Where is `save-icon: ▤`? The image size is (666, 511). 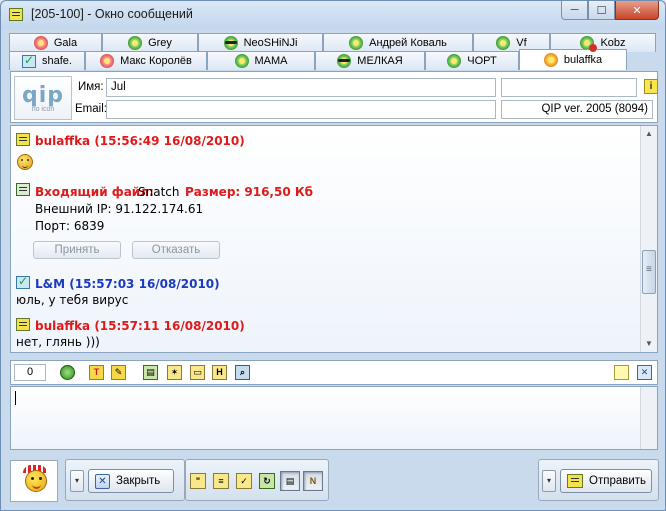 save-icon: ▤ is located at coordinates (150, 372).